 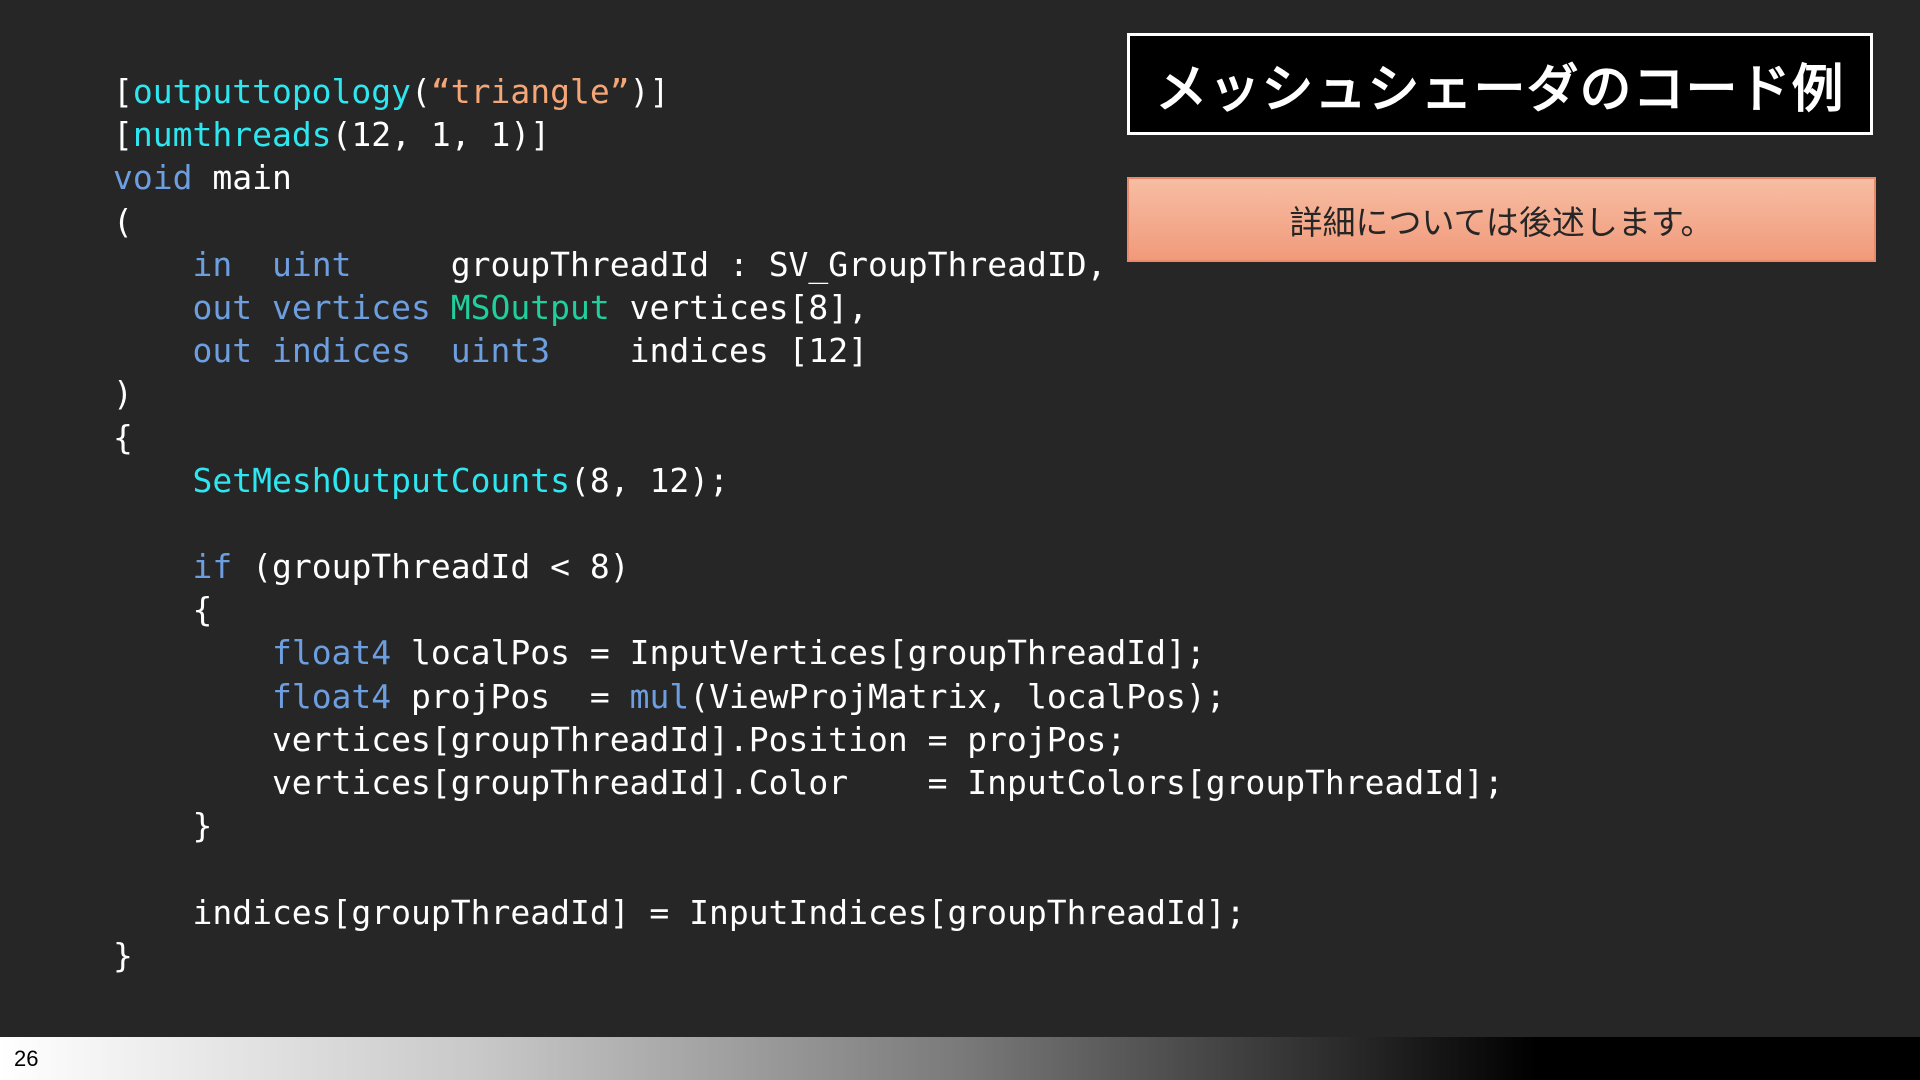 What do you see at coordinates (808, 566) in the screenshot?
I see `code-line: if (groupThreadId < 8)` at bounding box center [808, 566].